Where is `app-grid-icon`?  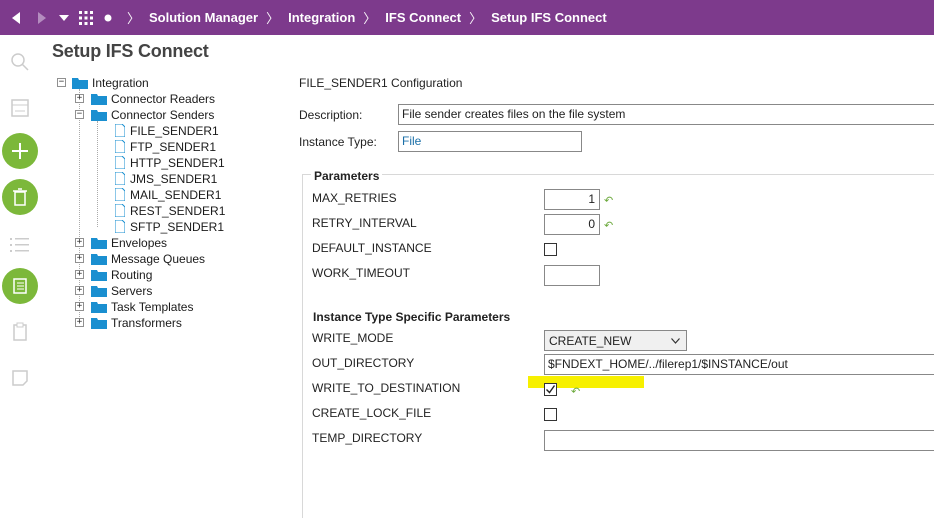 app-grid-icon is located at coordinates (86, 17).